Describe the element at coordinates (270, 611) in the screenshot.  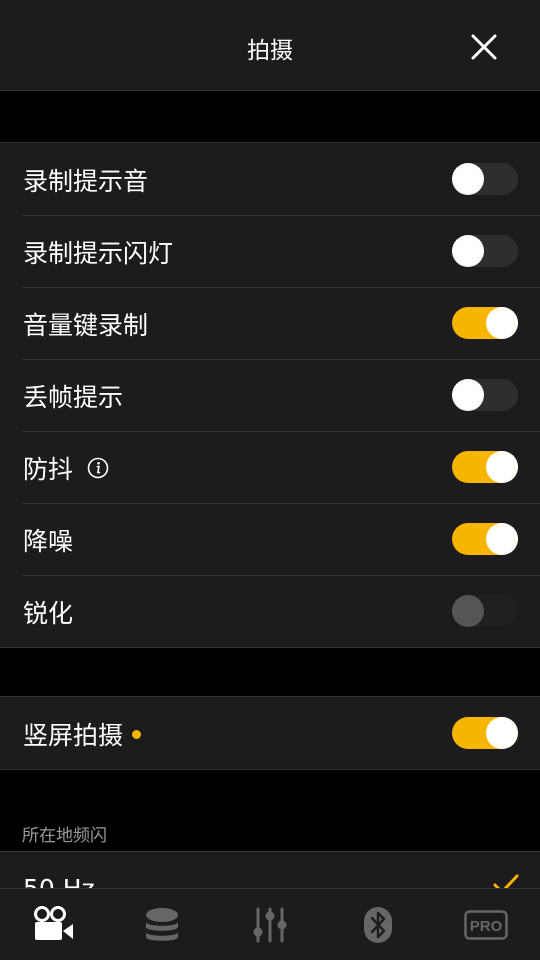
I see `setting-row-sharpen: 锐化` at that location.